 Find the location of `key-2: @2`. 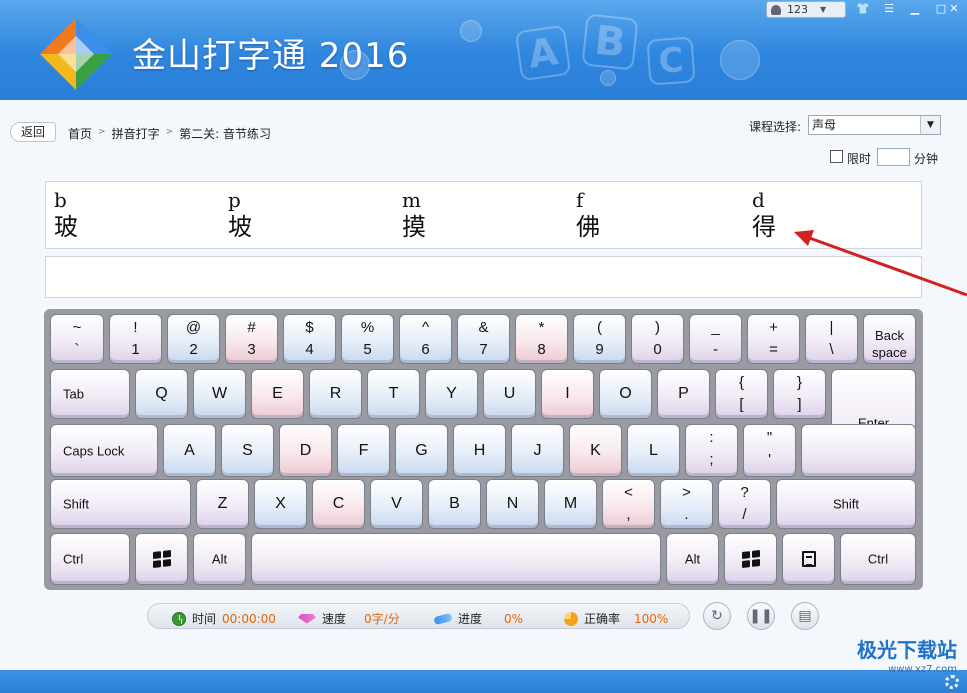

key-2: @2 is located at coordinates (193, 339).